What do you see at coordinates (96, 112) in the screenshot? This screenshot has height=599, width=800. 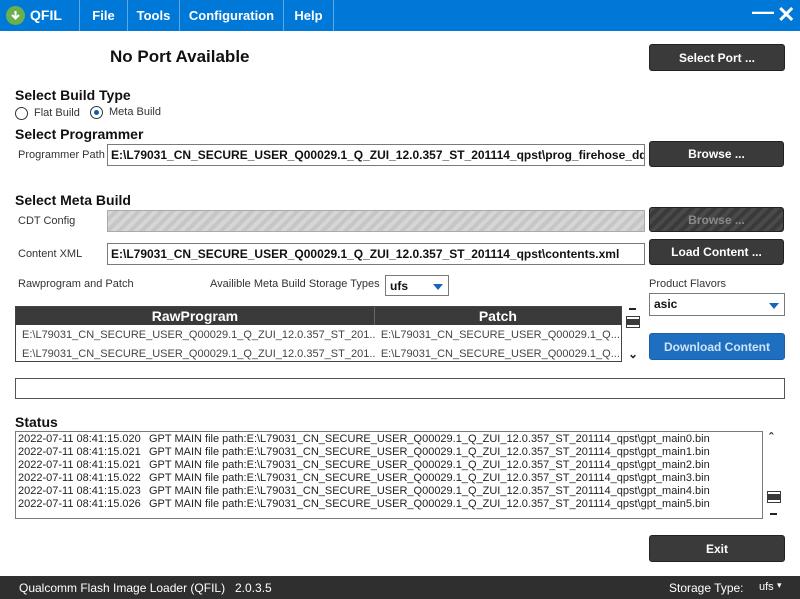 I see `meta-build-radio` at bounding box center [96, 112].